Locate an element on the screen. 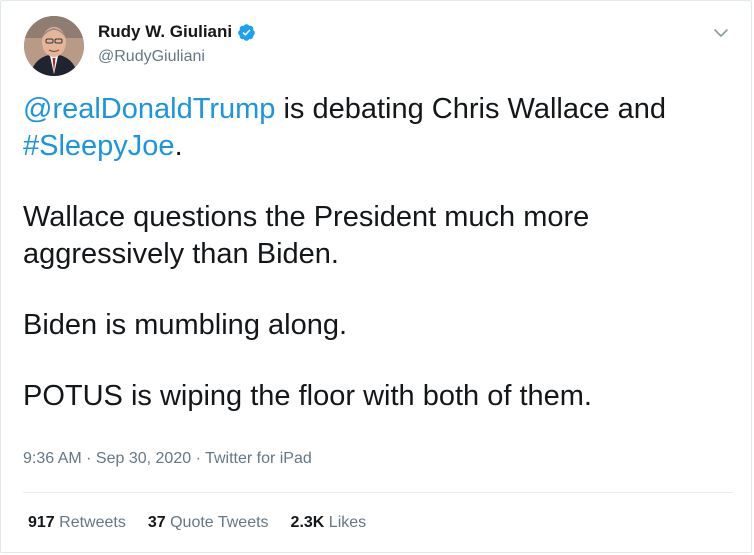 This screenshot has width=754, height=555. likes-stat: 2.3K Likes is located at coordinates (329, 523).